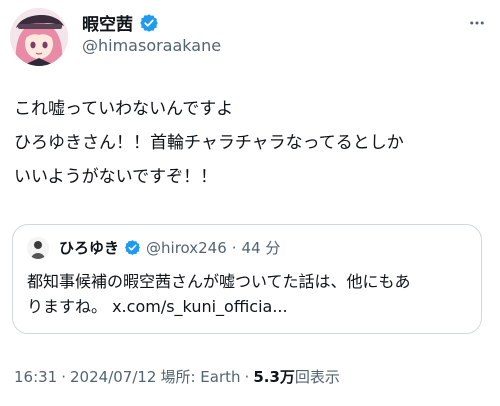 The width and height of the screenshot is (500, 406). What do you see at coordinates (35, 377) in the screenshot?
I see `tweet-time: 16:31` at bounding box center [35, 377].